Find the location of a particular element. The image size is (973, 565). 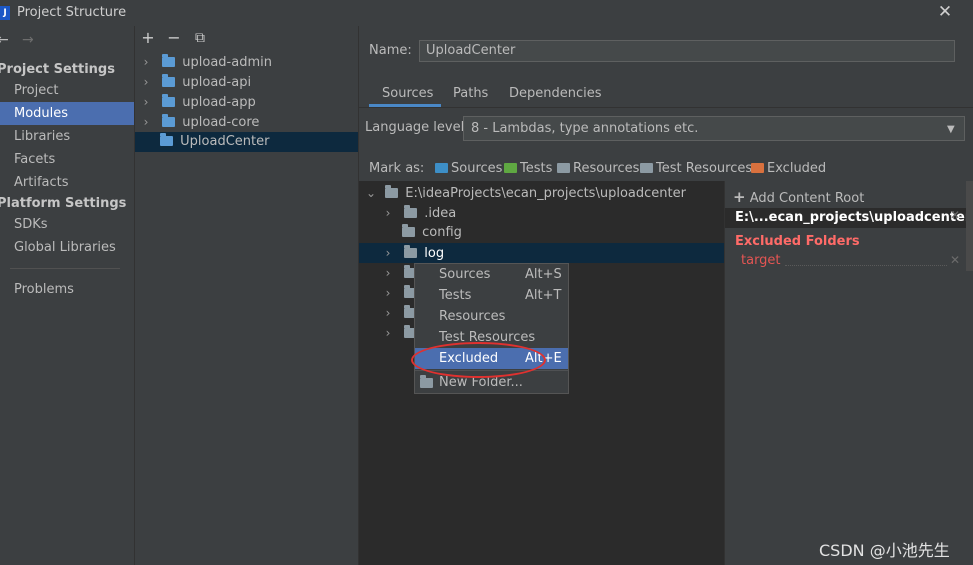

mark-as-sources-button: Sources is located at coordinates (468, 168).